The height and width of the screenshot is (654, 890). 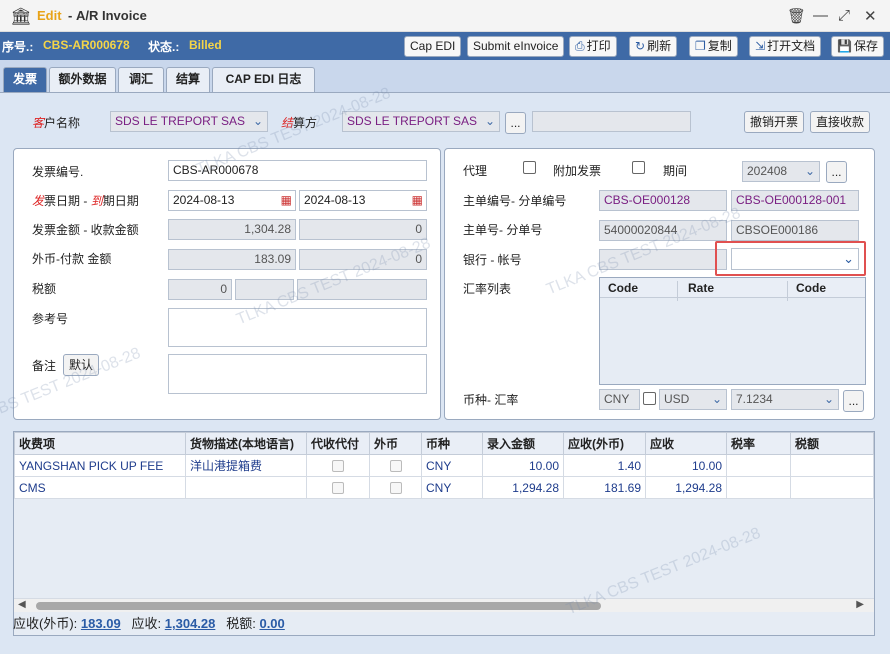 What do you see at coordinates (523, 487) in the screenshot?
I see `cell-amount: 1,294.28` at bounding box center [523, 487].